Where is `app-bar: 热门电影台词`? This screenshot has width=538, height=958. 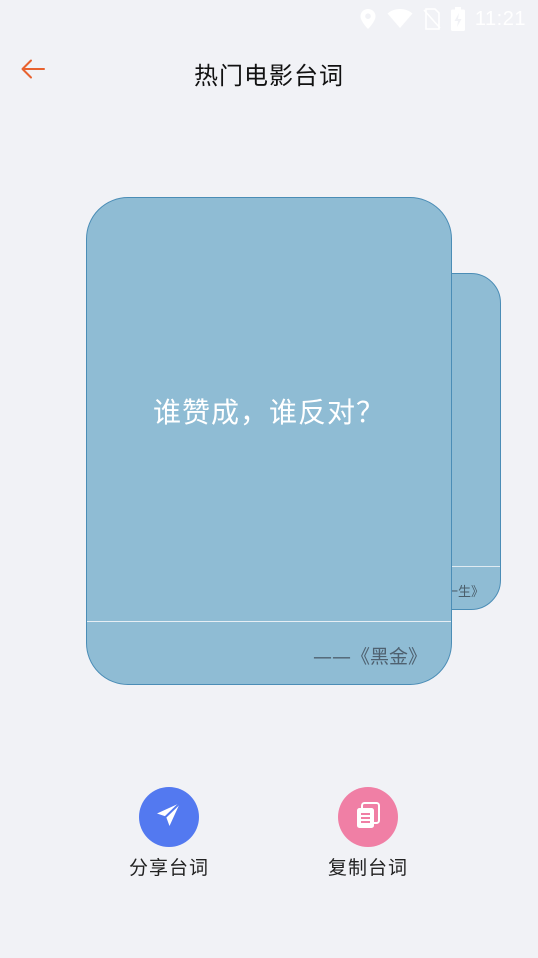 app-bar: 热门电影台词 is located at coordinates (269, 71).